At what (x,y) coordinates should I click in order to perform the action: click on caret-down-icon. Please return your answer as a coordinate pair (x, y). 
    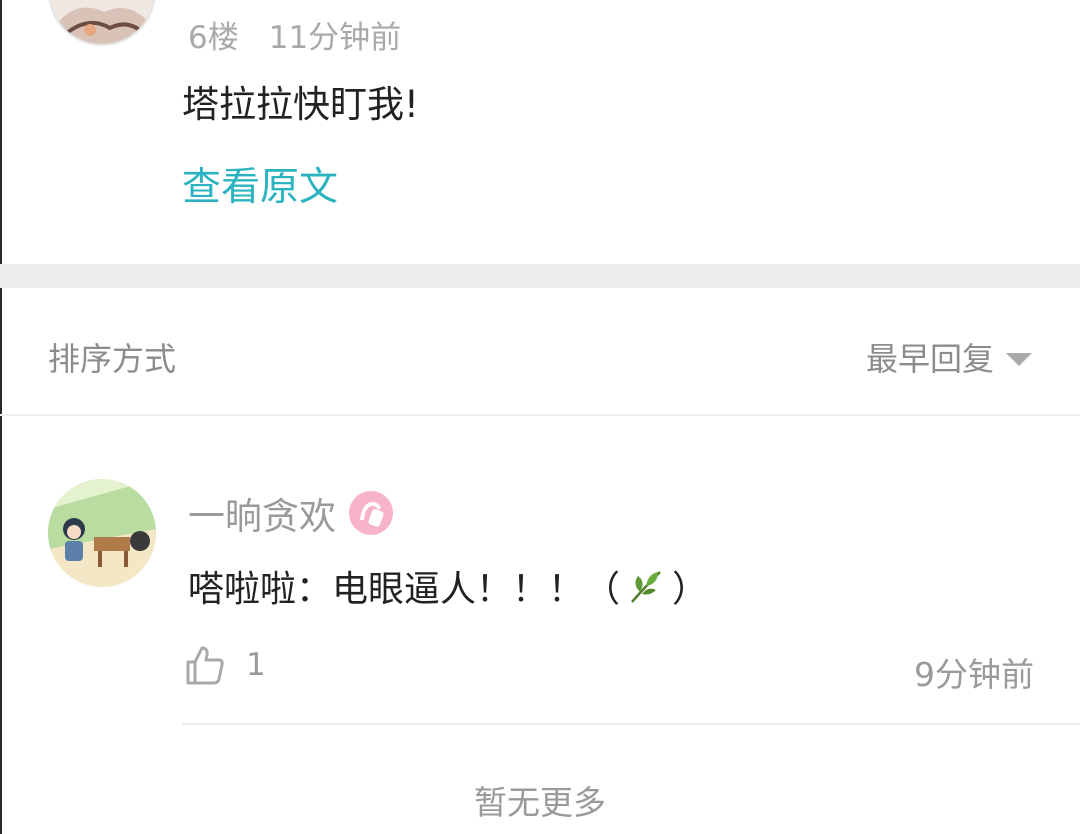
    Looking at the image, I should click on (1019, 359).